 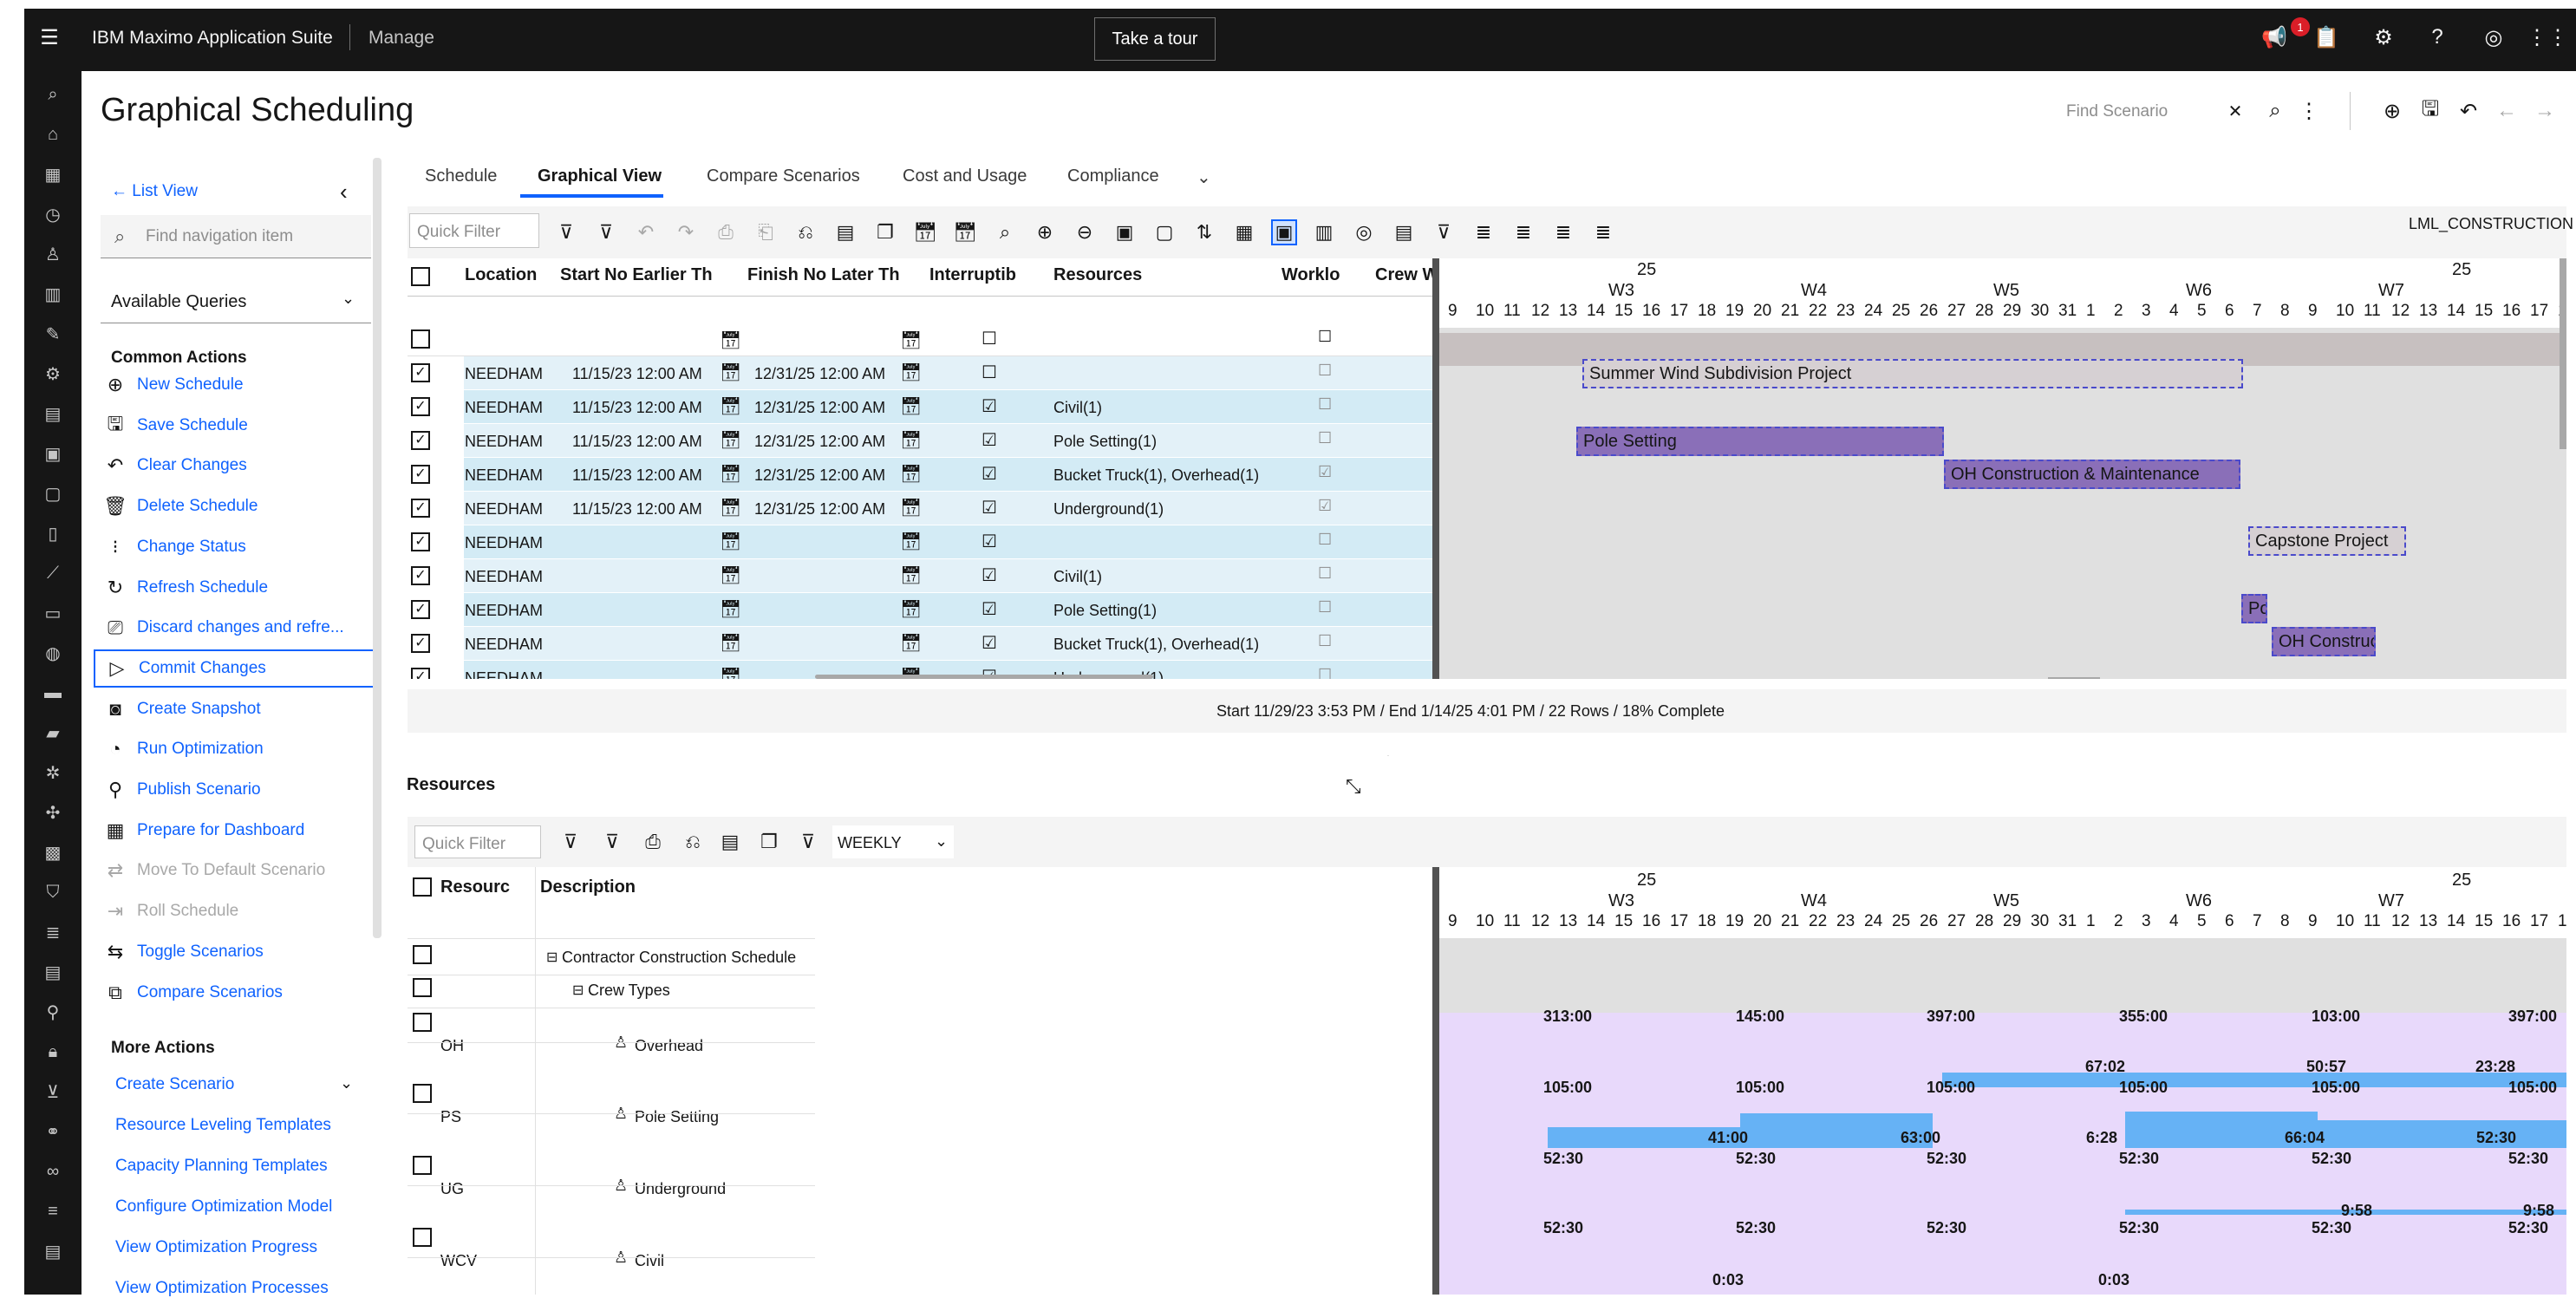 What do you see at coordinates (235, 547) in the screenshot?
I see `action-change-status: ⁝ Change Status` at bounding box center [235, 547].